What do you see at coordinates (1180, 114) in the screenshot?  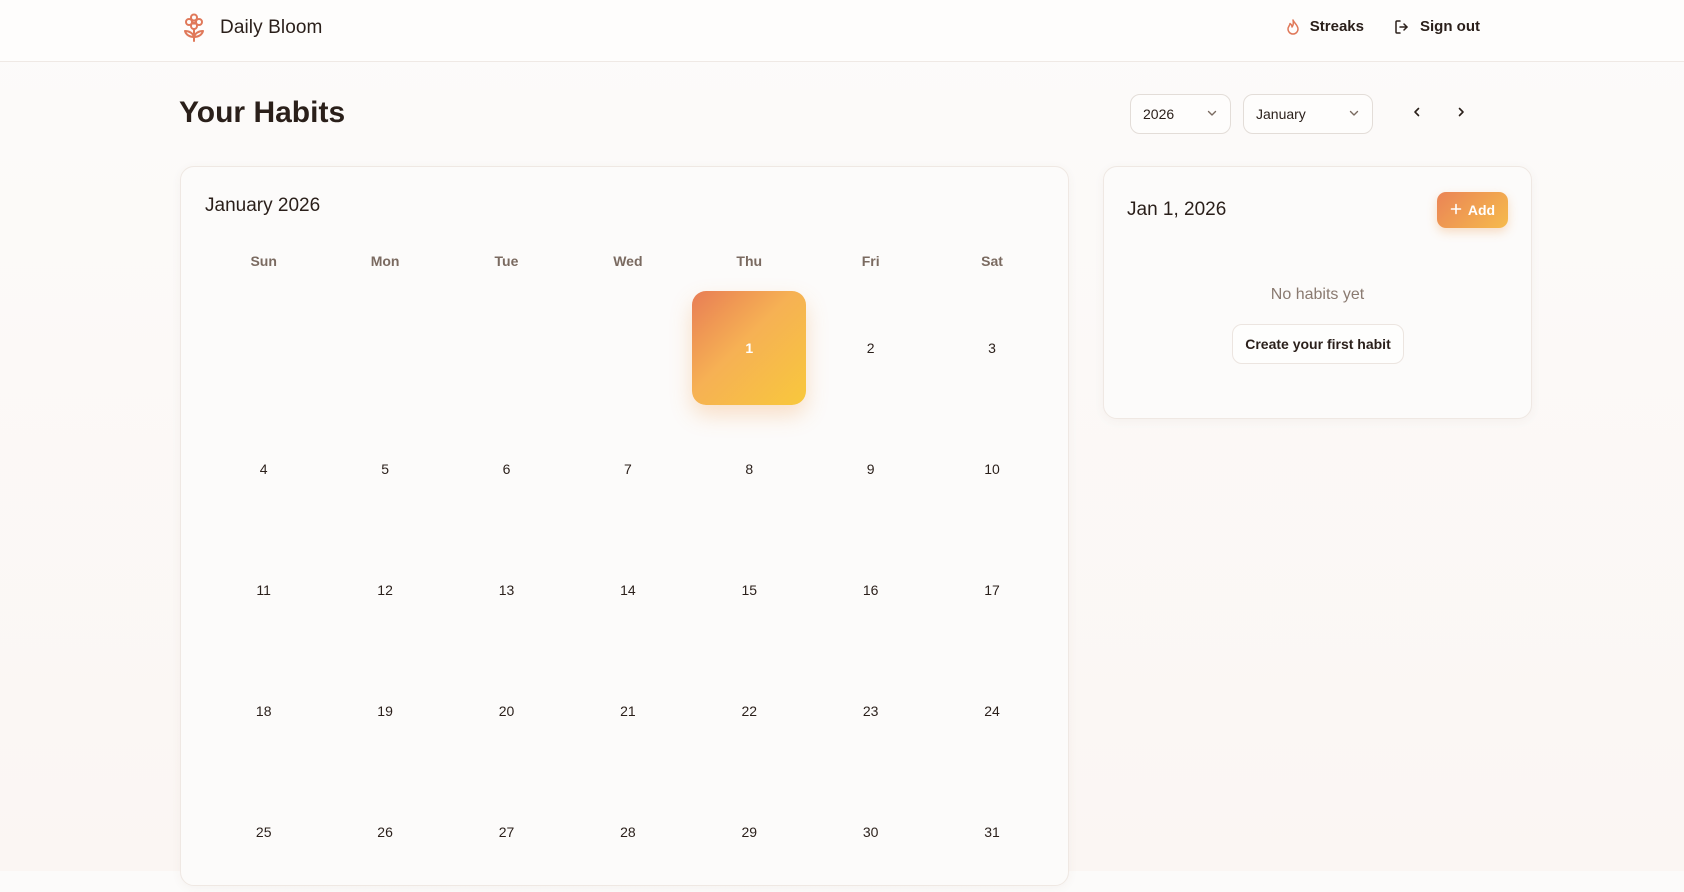 I see `year-select: 2026` at bounding box center [1180, 114].